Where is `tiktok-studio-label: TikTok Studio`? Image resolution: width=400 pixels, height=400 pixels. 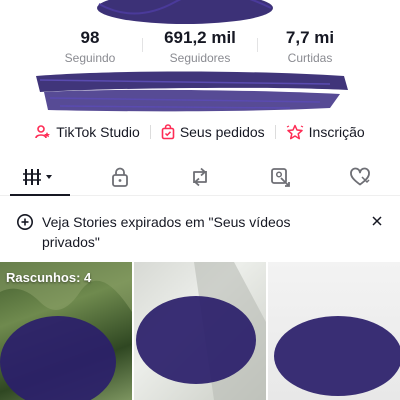 tiktok-studio-label: TikTok Studio is located at coordinates (98, 132).